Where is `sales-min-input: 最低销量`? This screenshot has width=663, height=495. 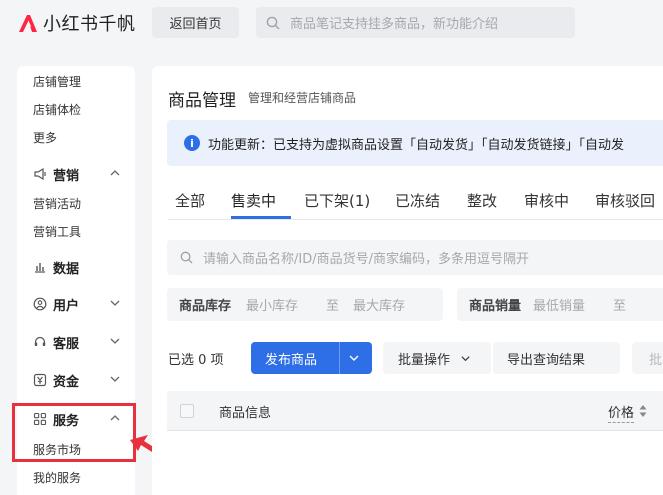 sales-min-input: 最低销量 is located at coordinates (559, 304).